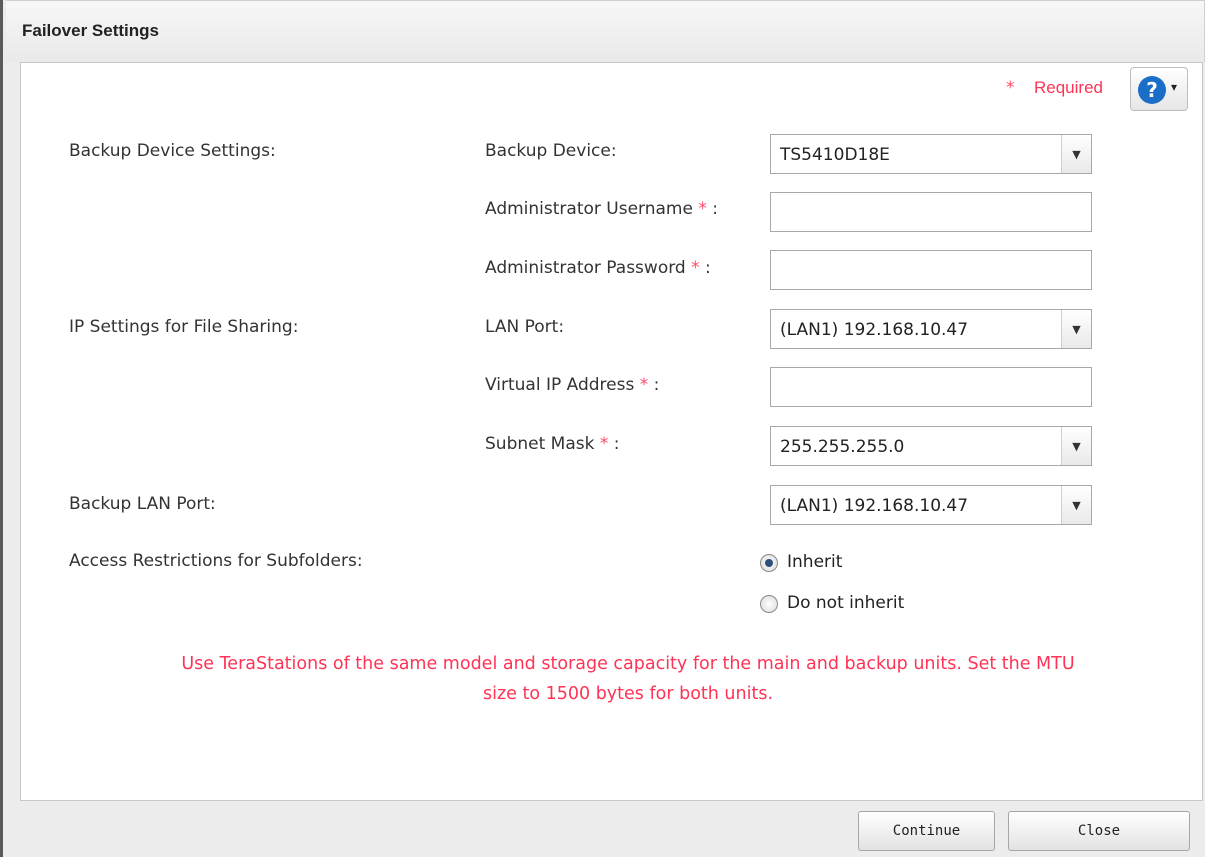 The image size is (1205, 857). I want to click on subnet-mask-value: 255.255.255.0, so click(842, 447).